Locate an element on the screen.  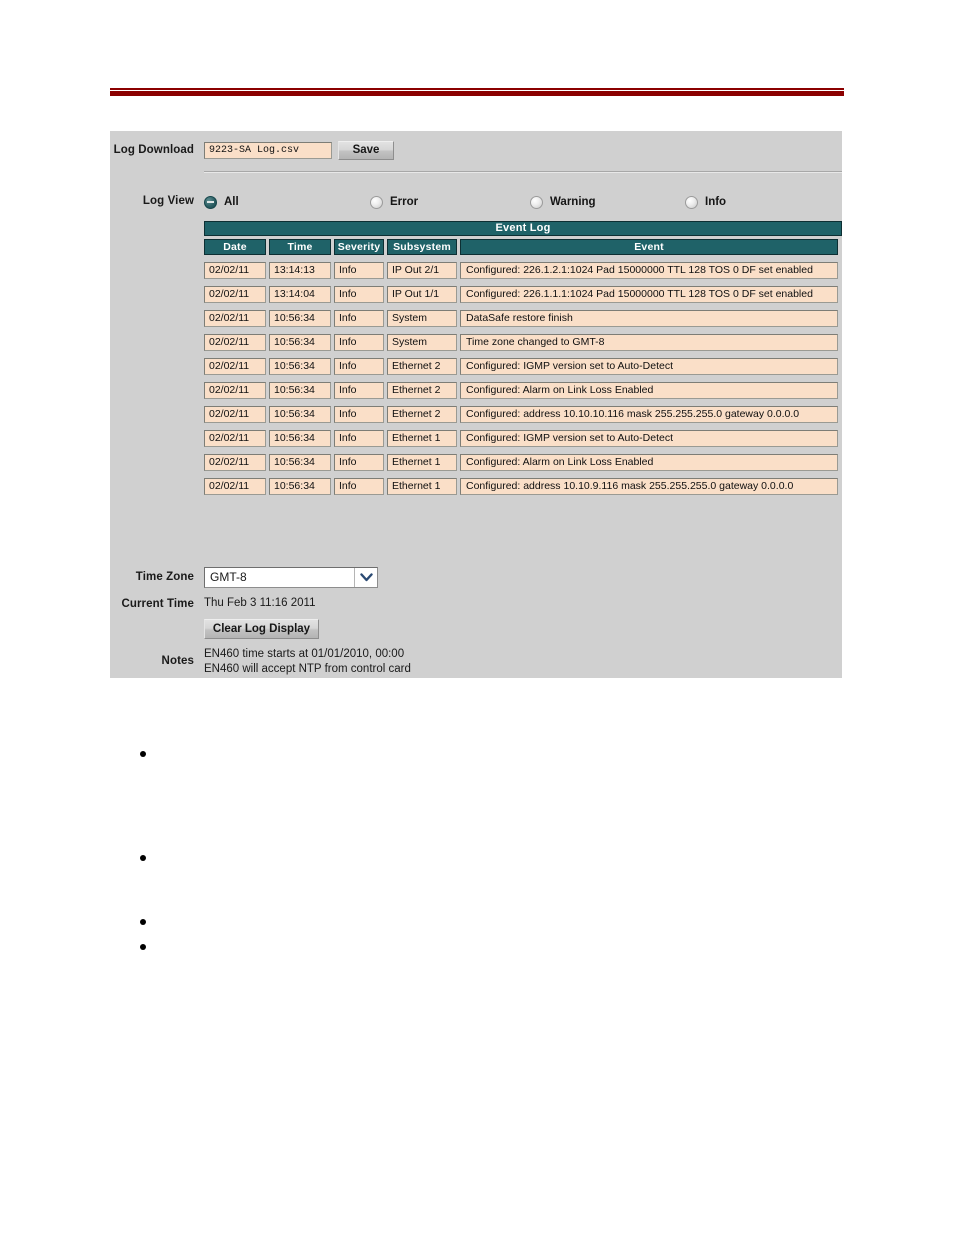
cell-time: 13:14:13 is located at coordinates (300, 270).